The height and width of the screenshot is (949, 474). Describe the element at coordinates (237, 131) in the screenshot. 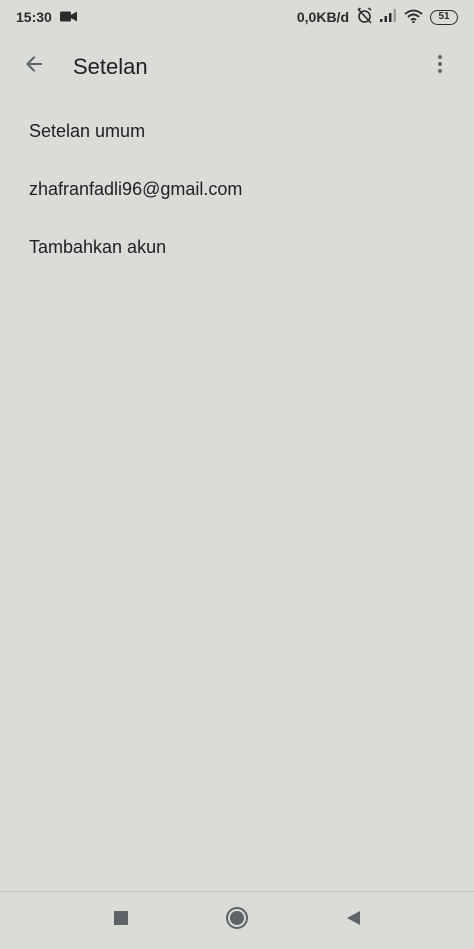

I see `list-item-general-settings: Setelan umum` at that location.